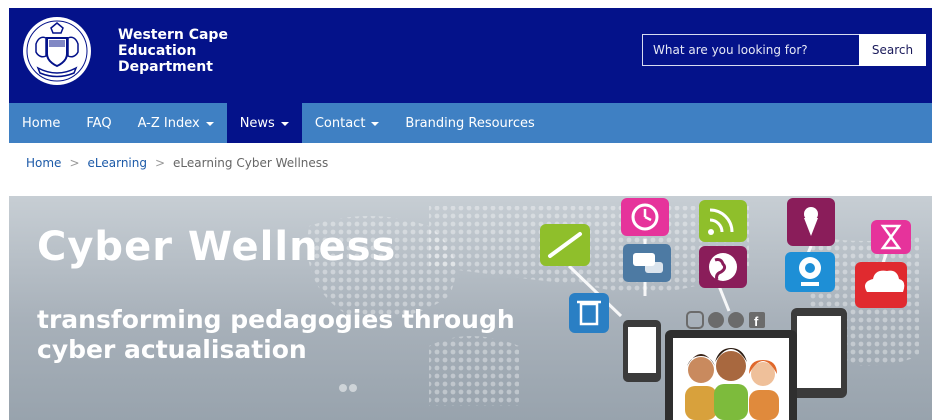 This screenshot has width=932, height=420. Describe the element at coordinates (810, 272) in the screenshot. I see `webcam-icon` at that location.